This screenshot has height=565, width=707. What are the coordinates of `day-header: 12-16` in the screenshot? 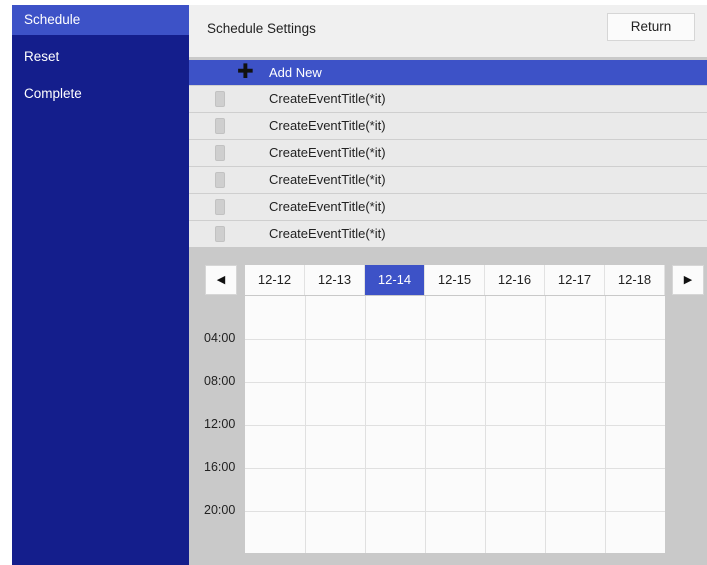 It's located at (515, 280).